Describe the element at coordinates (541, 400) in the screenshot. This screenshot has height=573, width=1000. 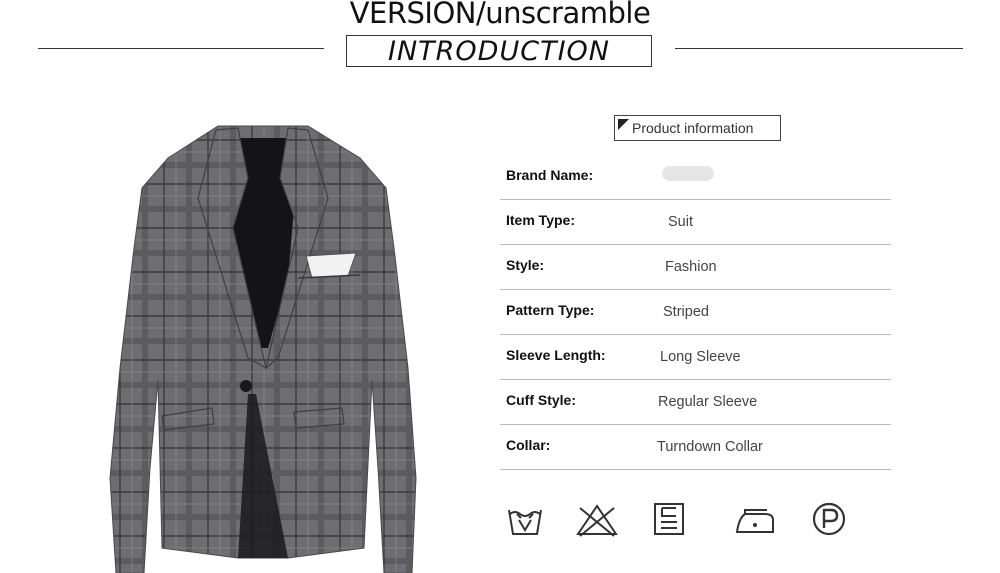
I see `spec-label: Cuff Style:` at that location.